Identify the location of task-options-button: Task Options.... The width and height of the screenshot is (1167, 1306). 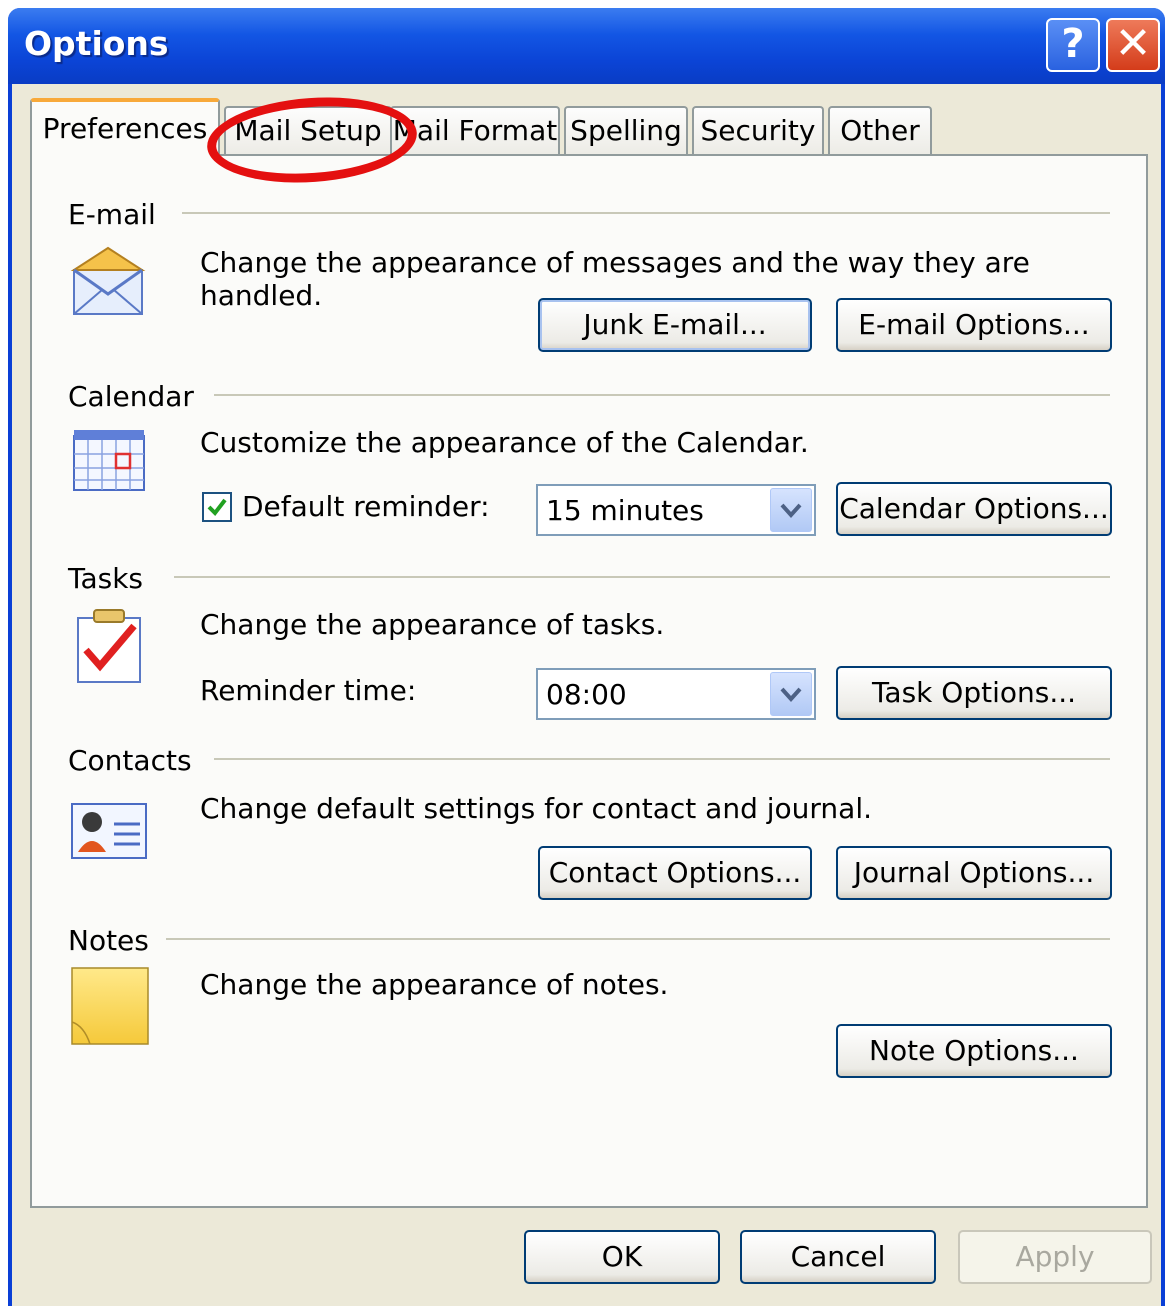
(974, 693).